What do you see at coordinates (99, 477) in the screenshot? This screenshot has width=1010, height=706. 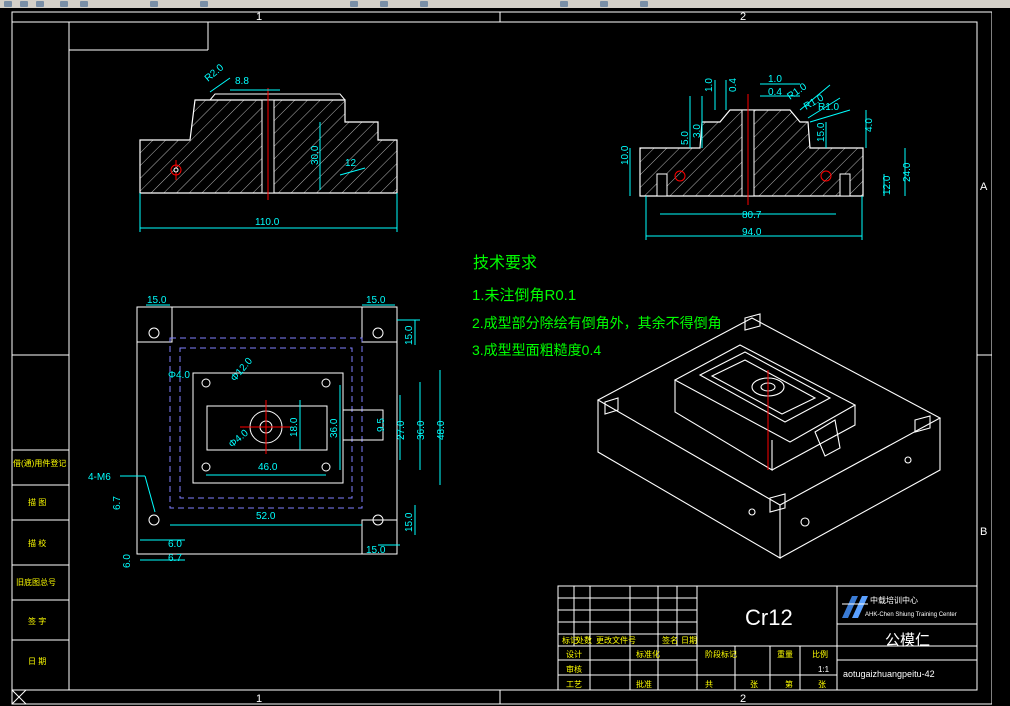 I see `dim-label: 4-M6` at bounding box center [99, 477].